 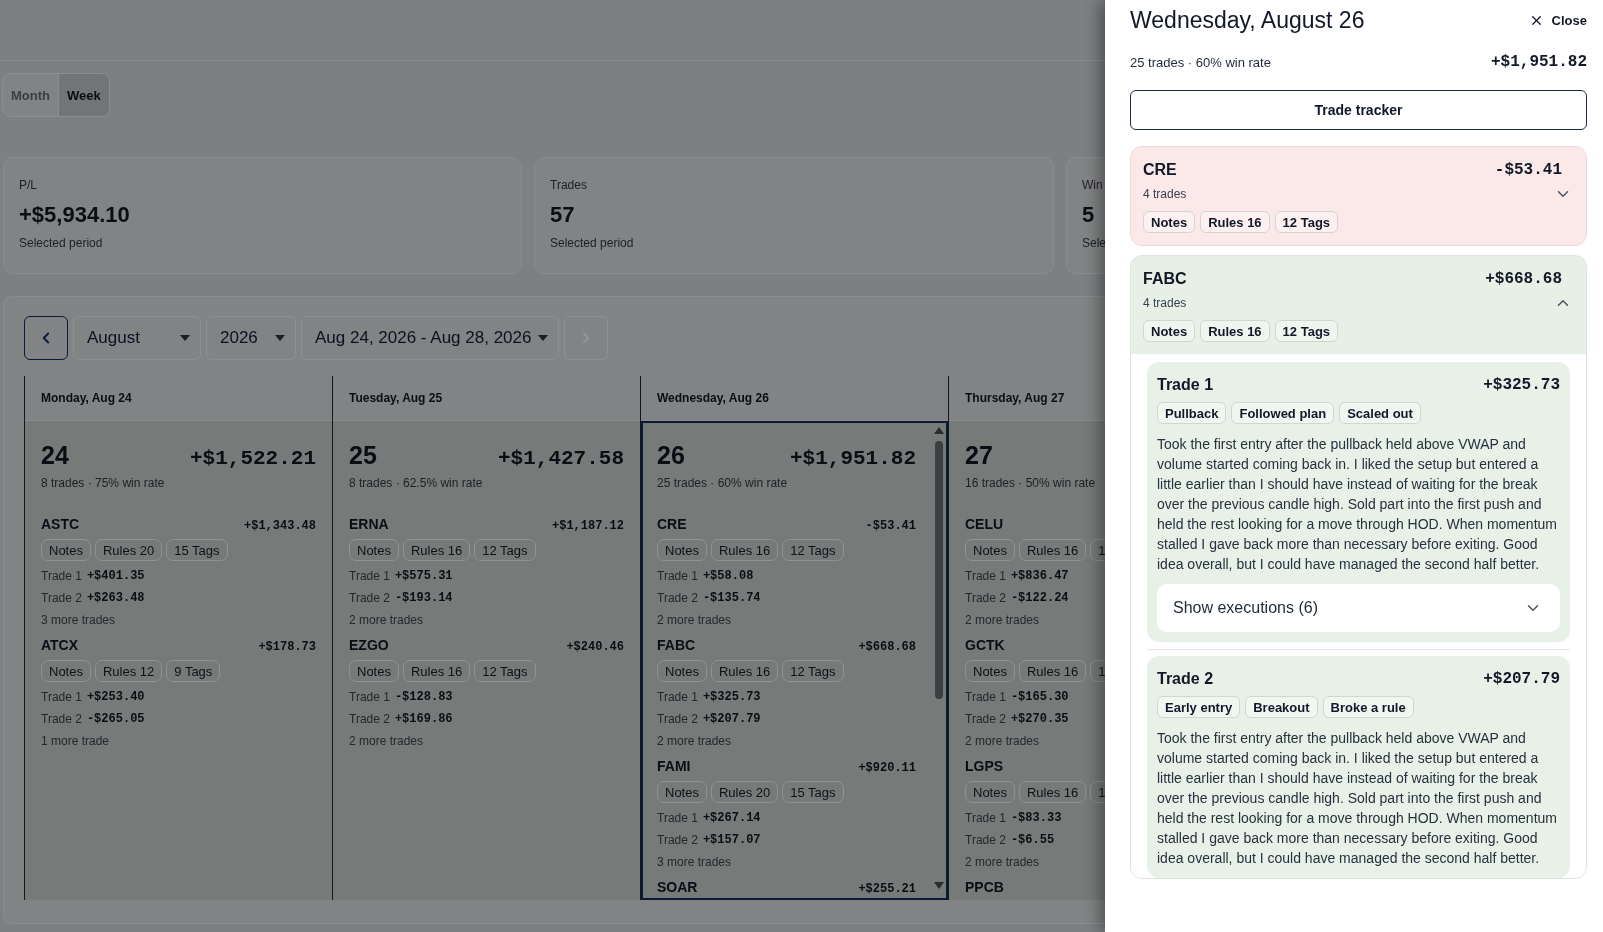 I want to click on trade-tag: Breakout, so click(x=1281, y=707).